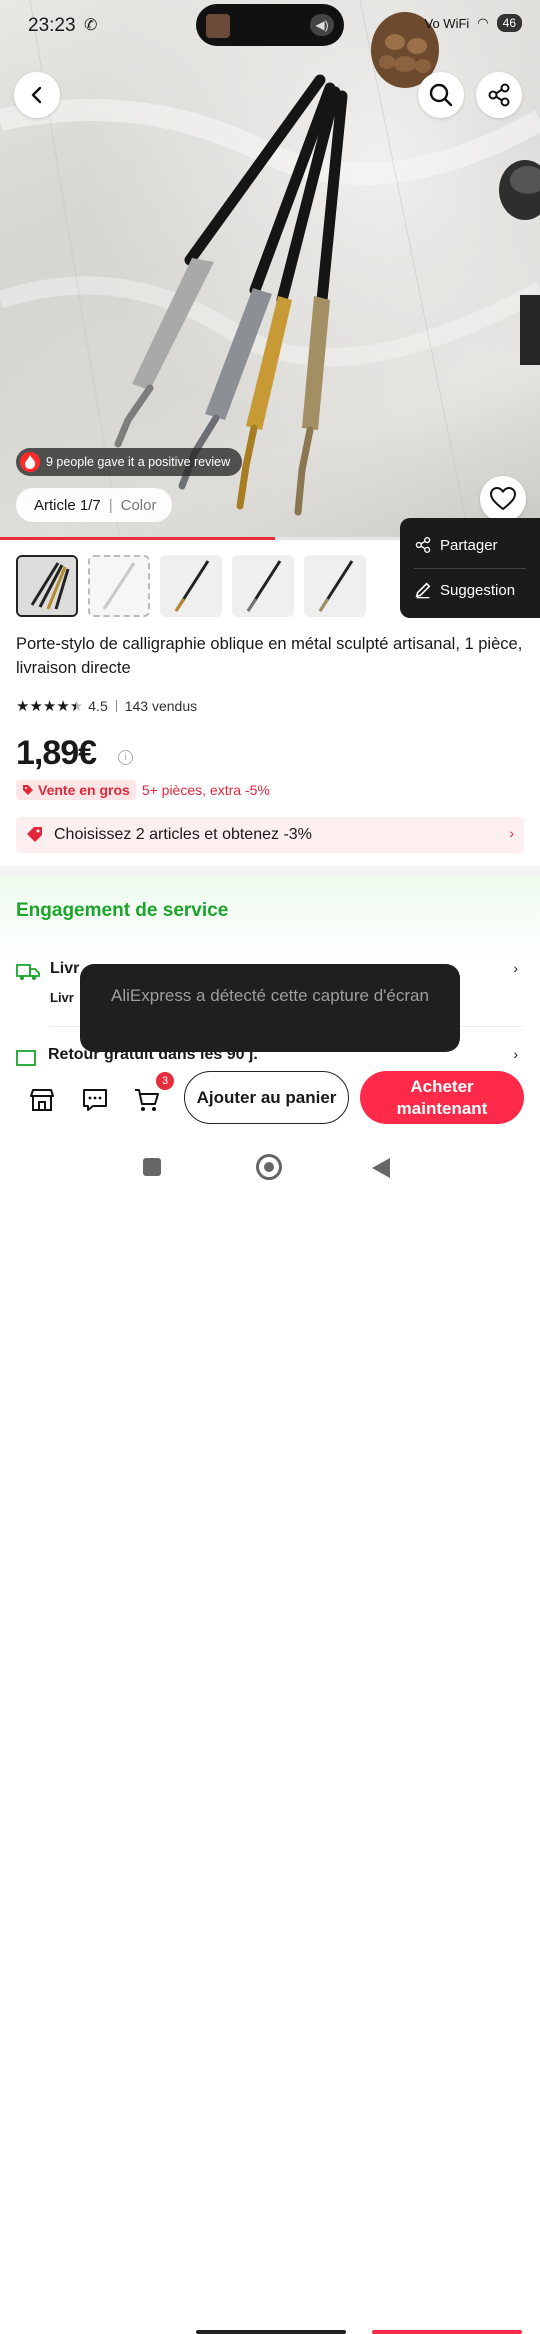 This screenshot has height=2334, width=540. What do you see at coordinates (30, 462) in the screenshot?
I see `flame-icon` at bounding box center [30, 462].